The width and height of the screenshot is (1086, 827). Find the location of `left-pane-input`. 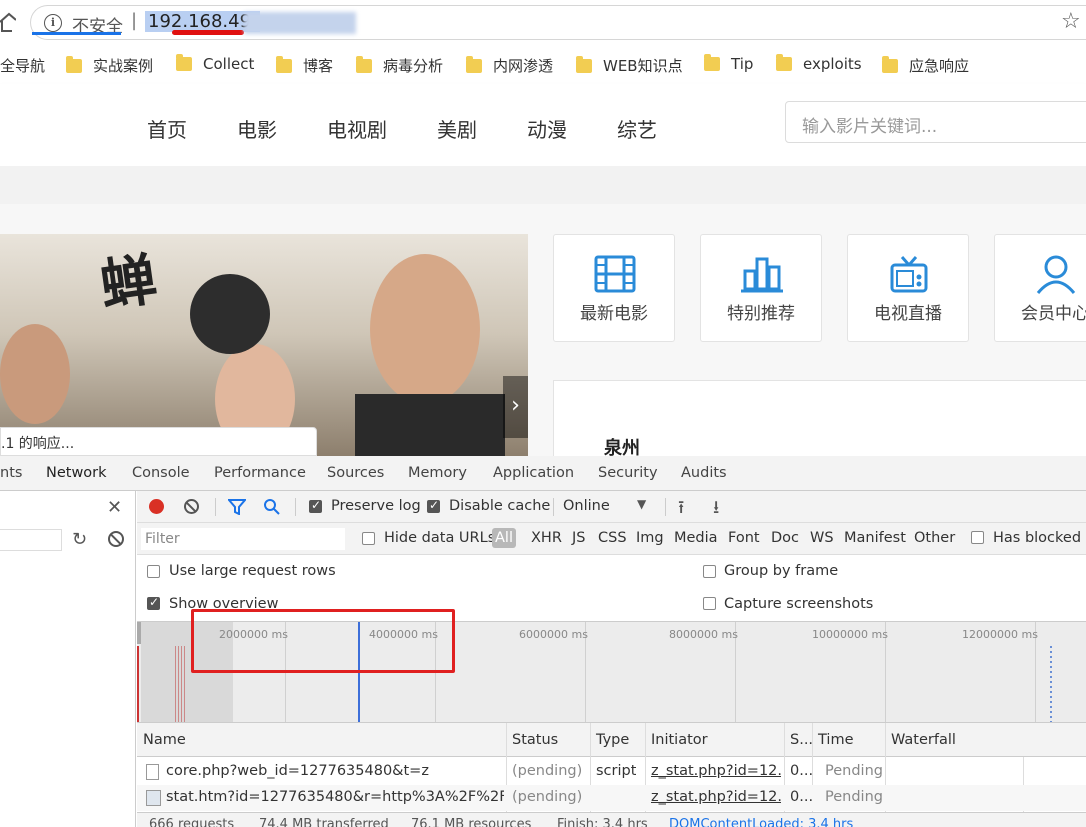

left-pane-input is located at coordinates (31, 540).